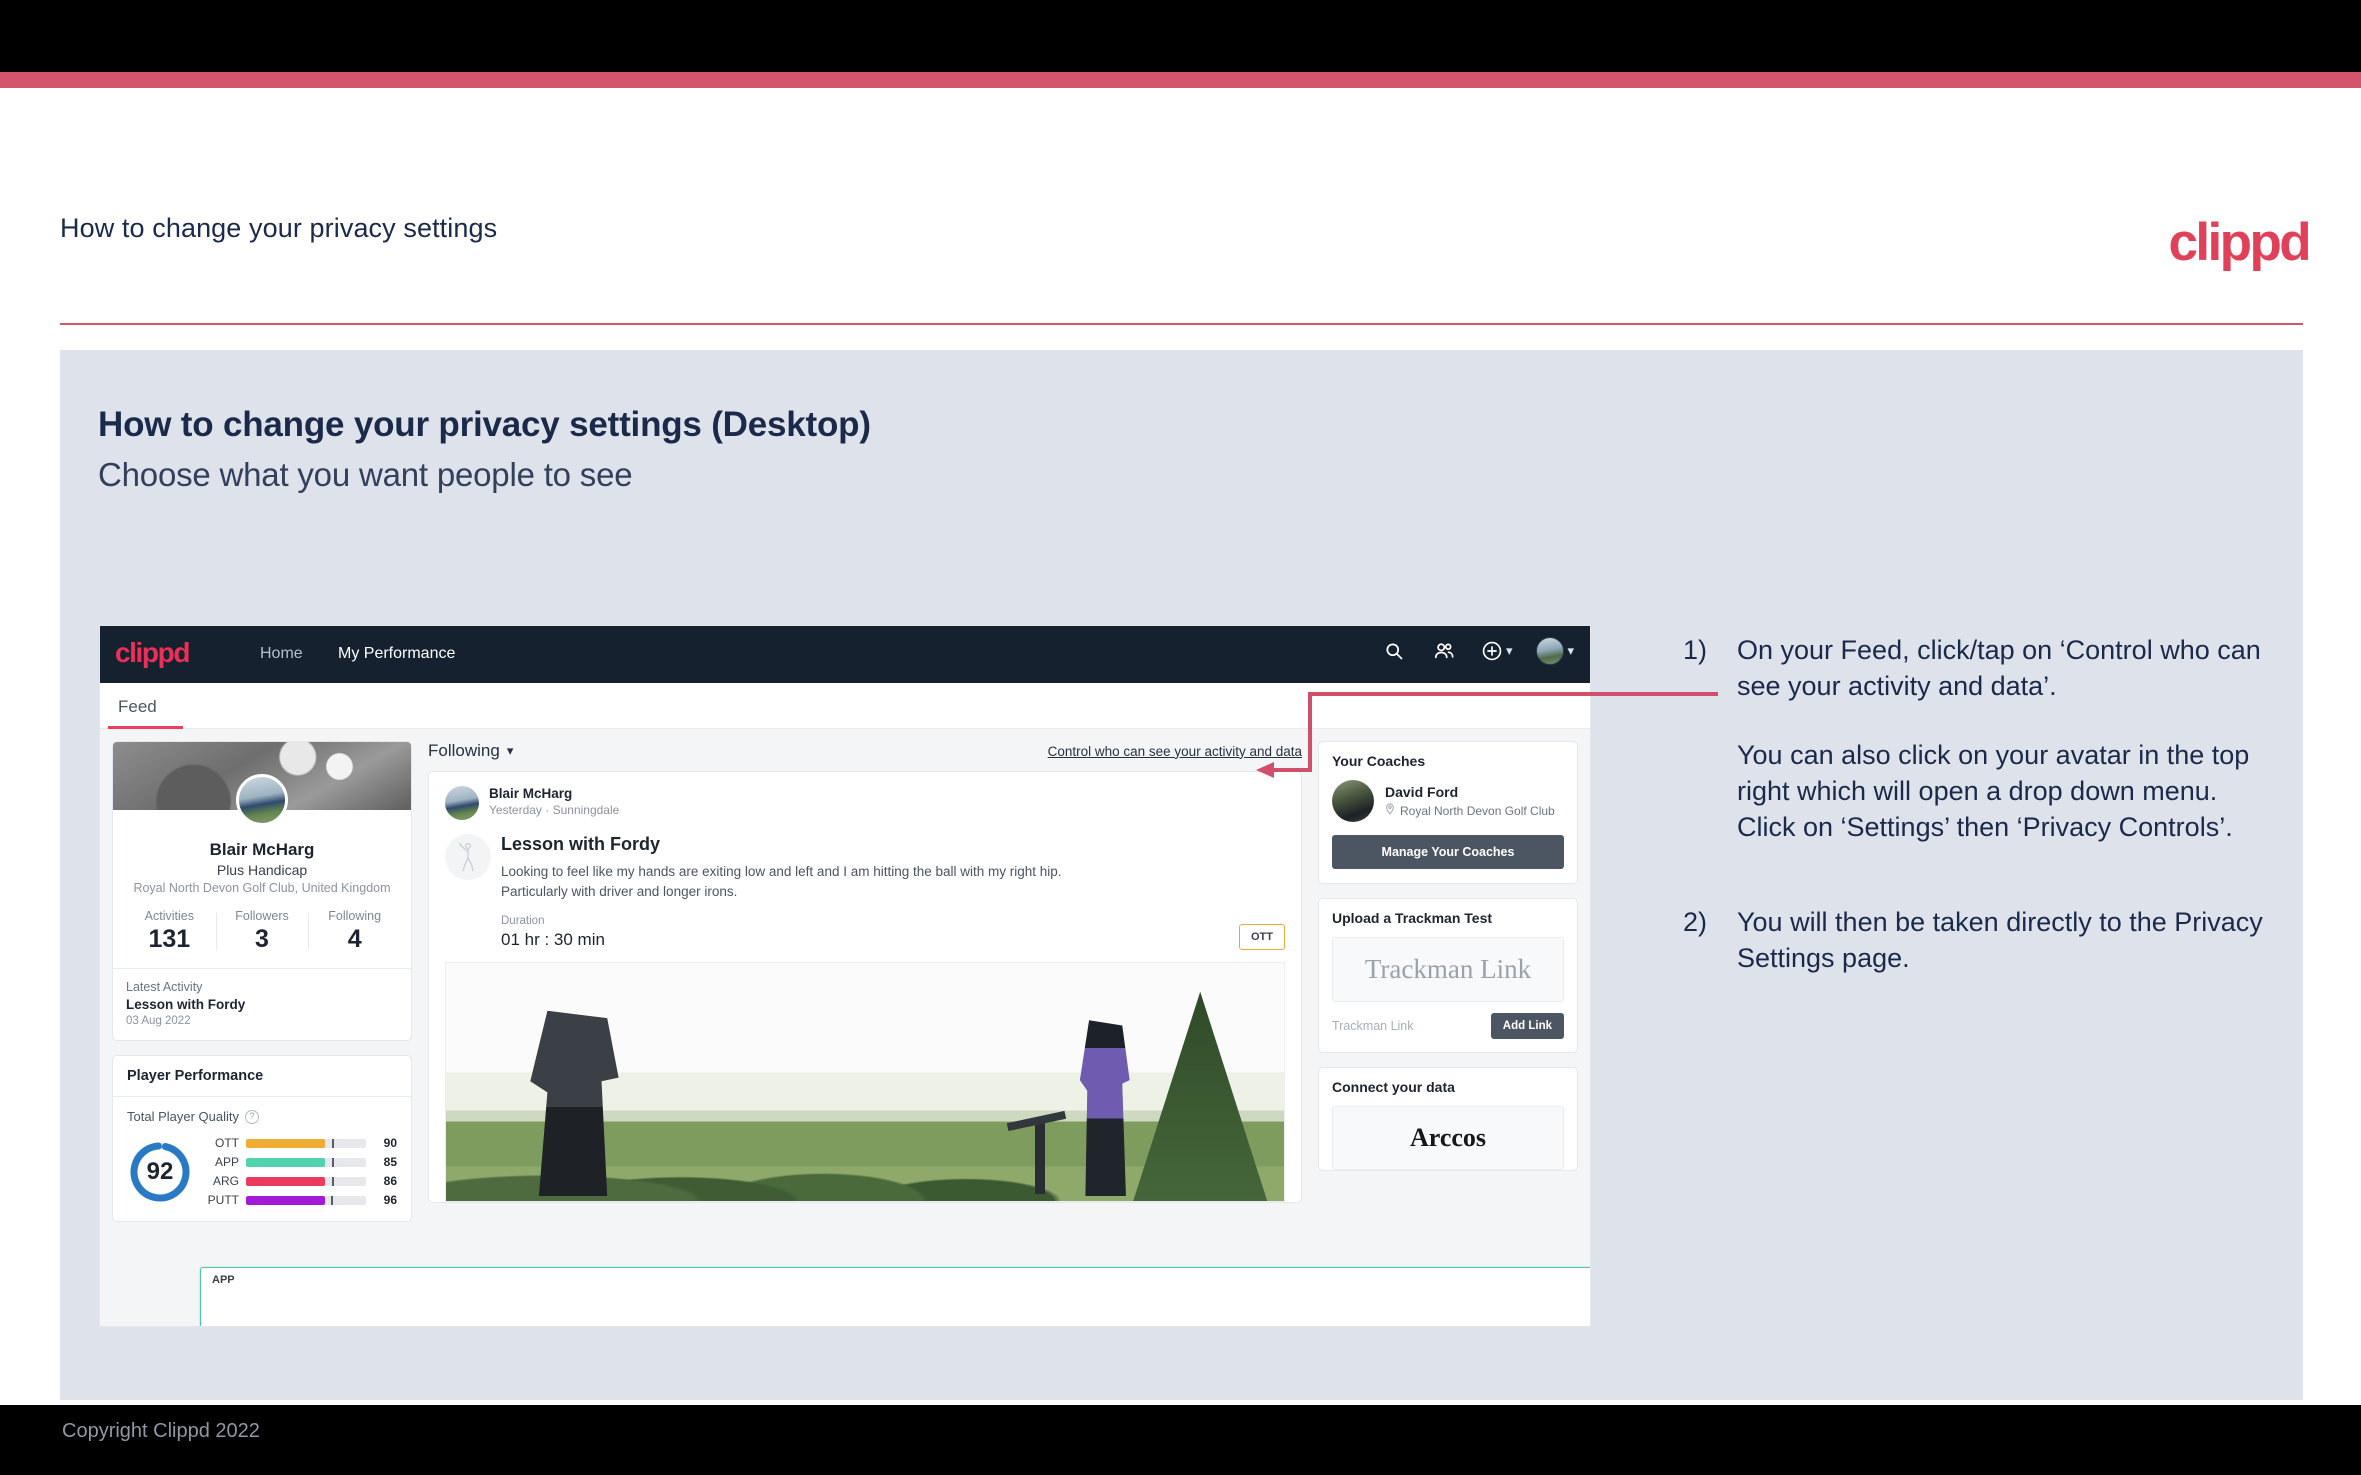 The image size is (2361, 1475). What do you see at coordinates (286, 1200) in the screenshot?
I see `metric-putt-fill` at bounding box center [286, 1200].